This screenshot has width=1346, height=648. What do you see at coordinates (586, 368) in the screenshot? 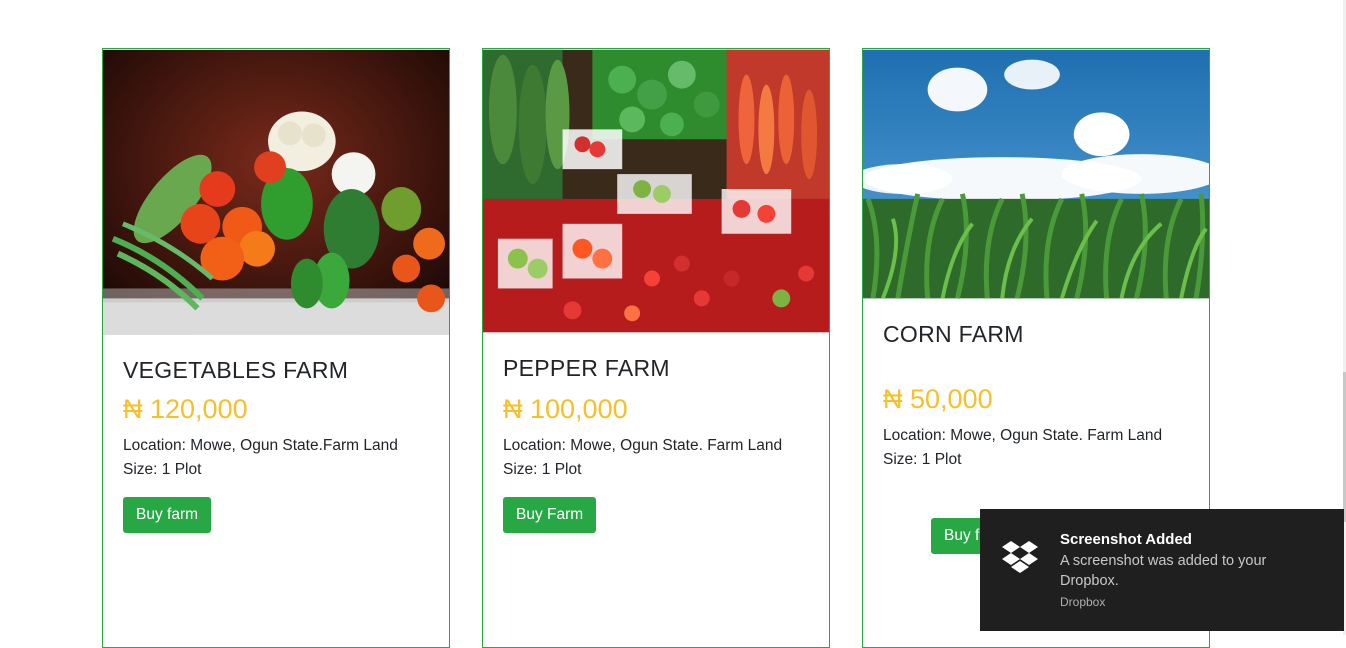
I see `farm-title: PEPPER FARM` at bounding box center [586, 368].